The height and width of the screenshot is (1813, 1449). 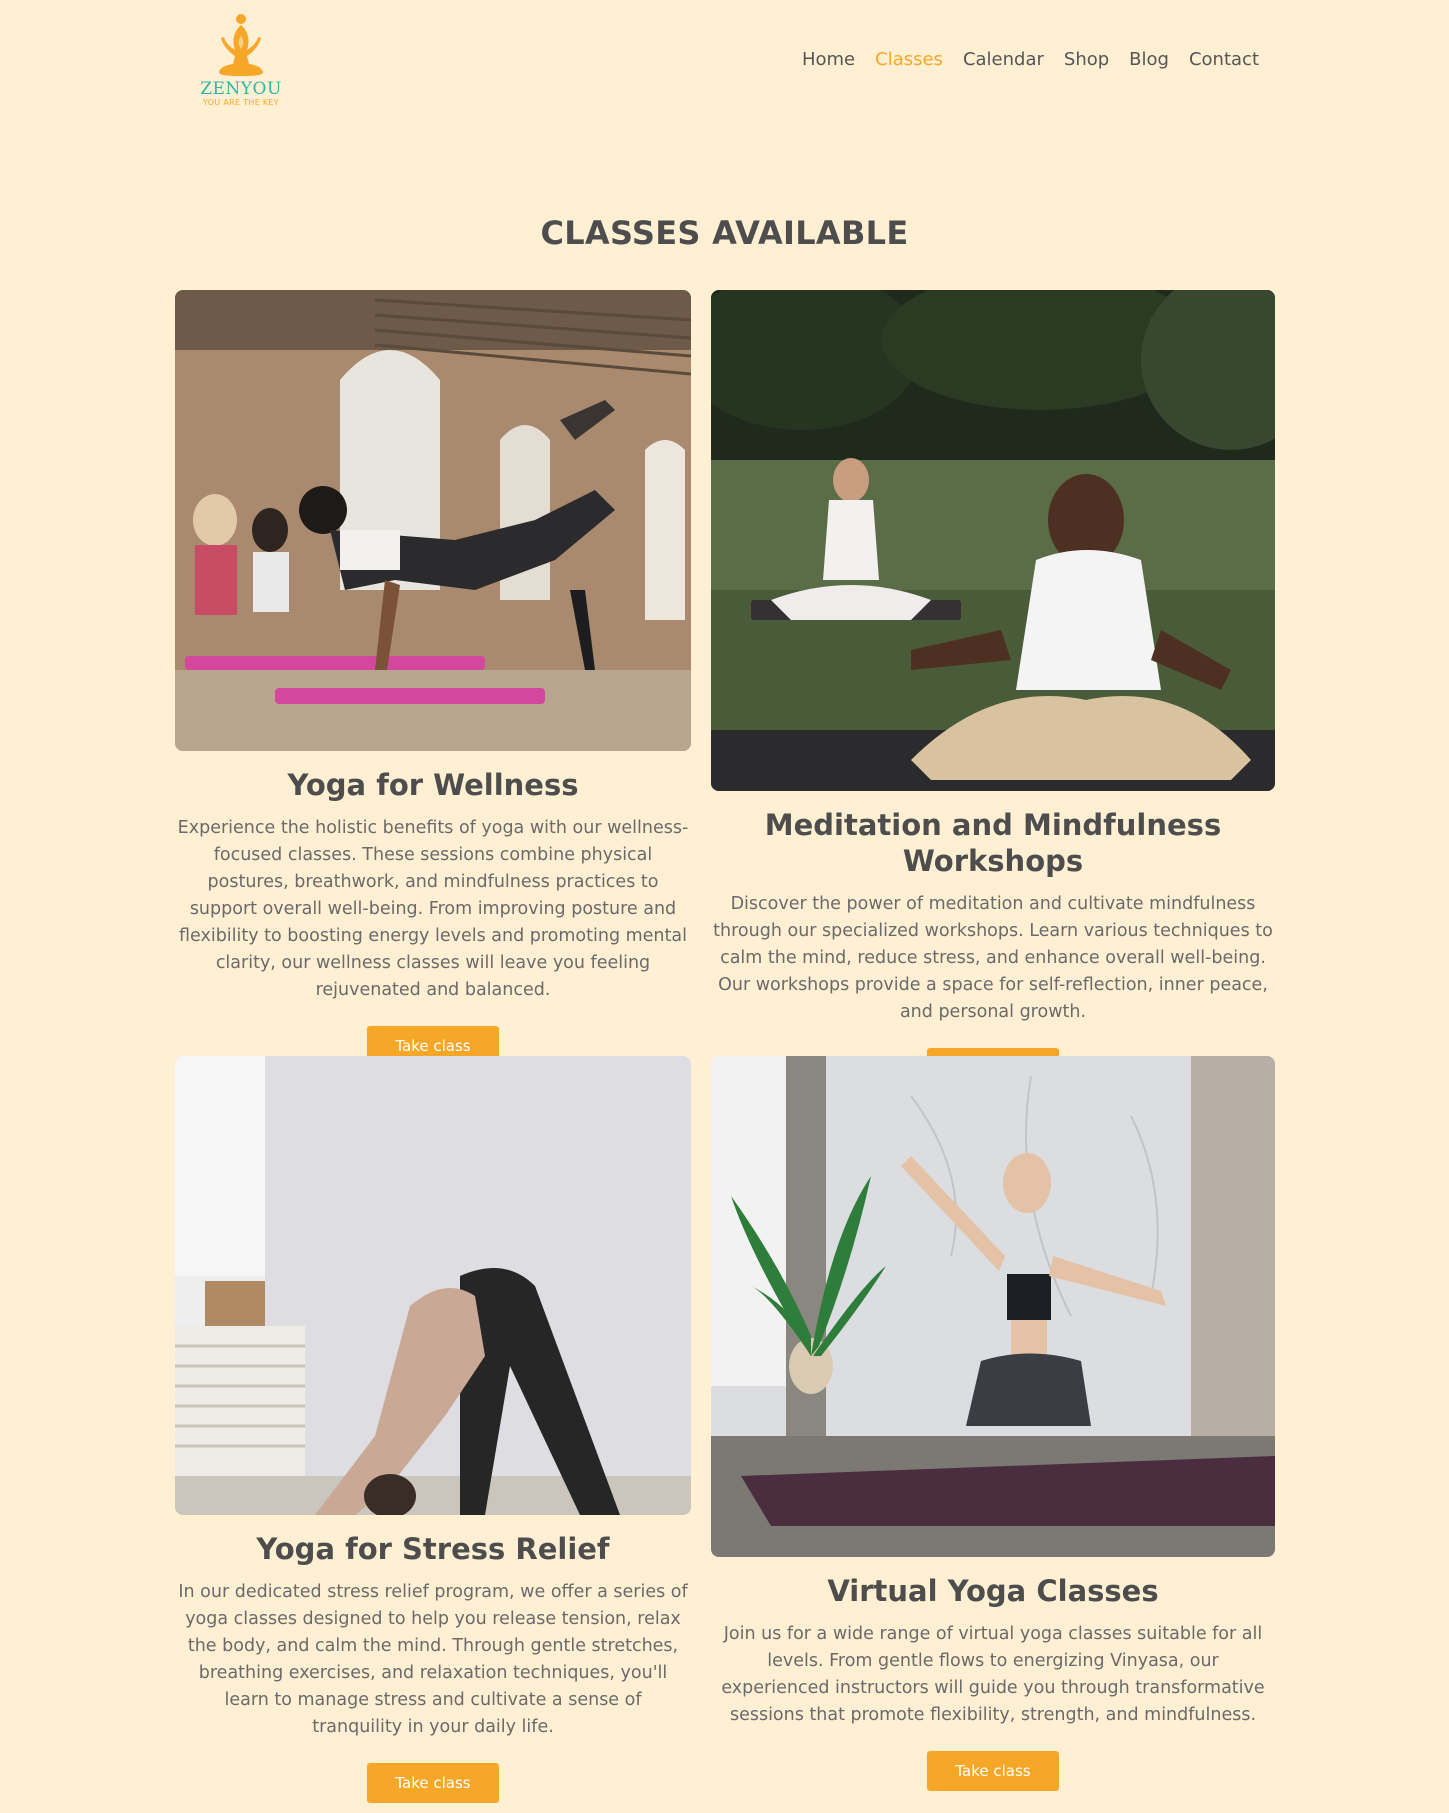 I want to click on class-image-wellness, so click(x=433, y=520).